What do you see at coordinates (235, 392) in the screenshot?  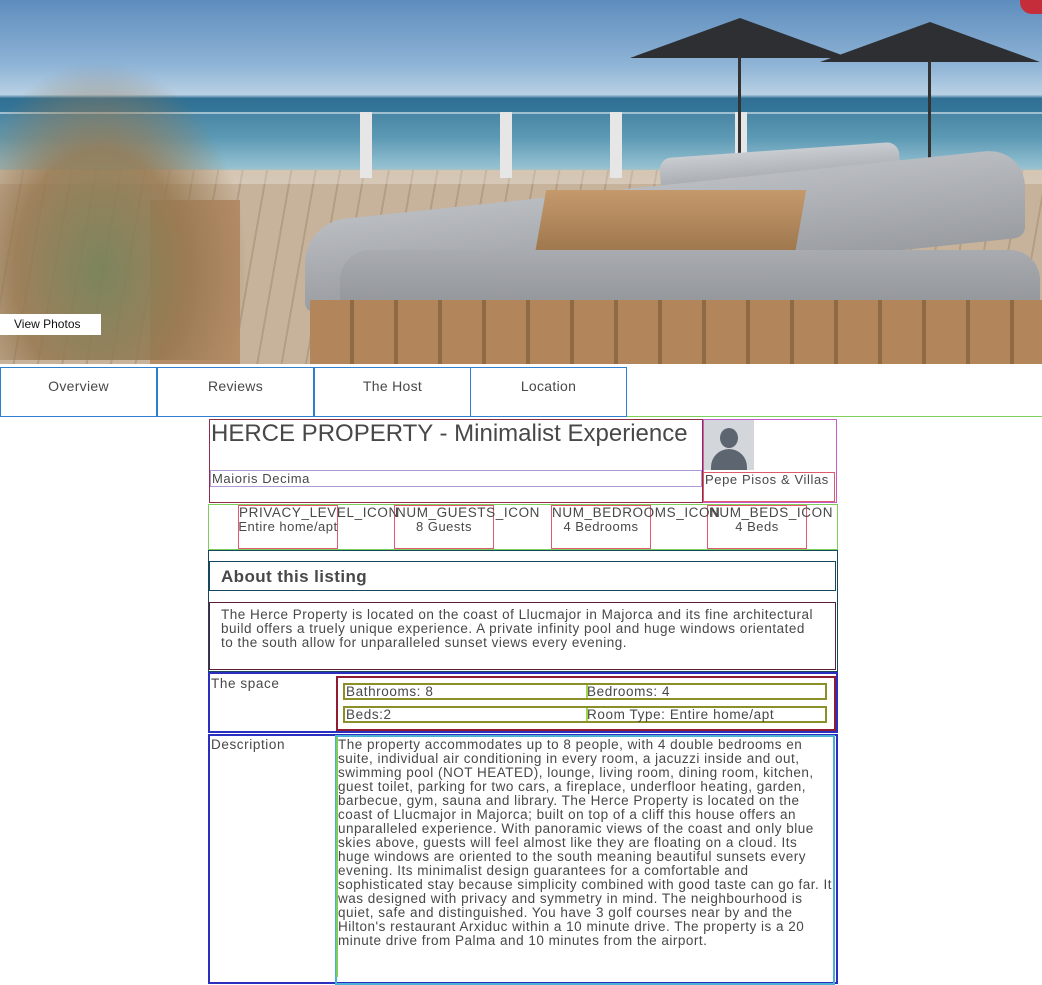 I see `tab-reviews: Reviews` at bounding box center [235, 392].